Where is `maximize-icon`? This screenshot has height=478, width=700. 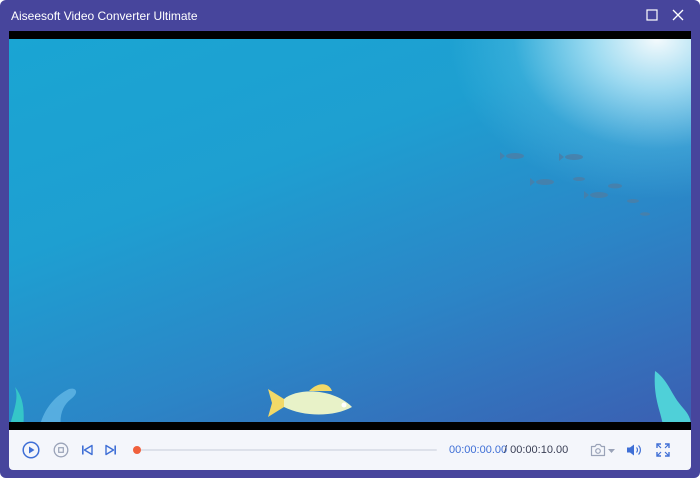
maximize-icon is located at coordinates (652, 15).